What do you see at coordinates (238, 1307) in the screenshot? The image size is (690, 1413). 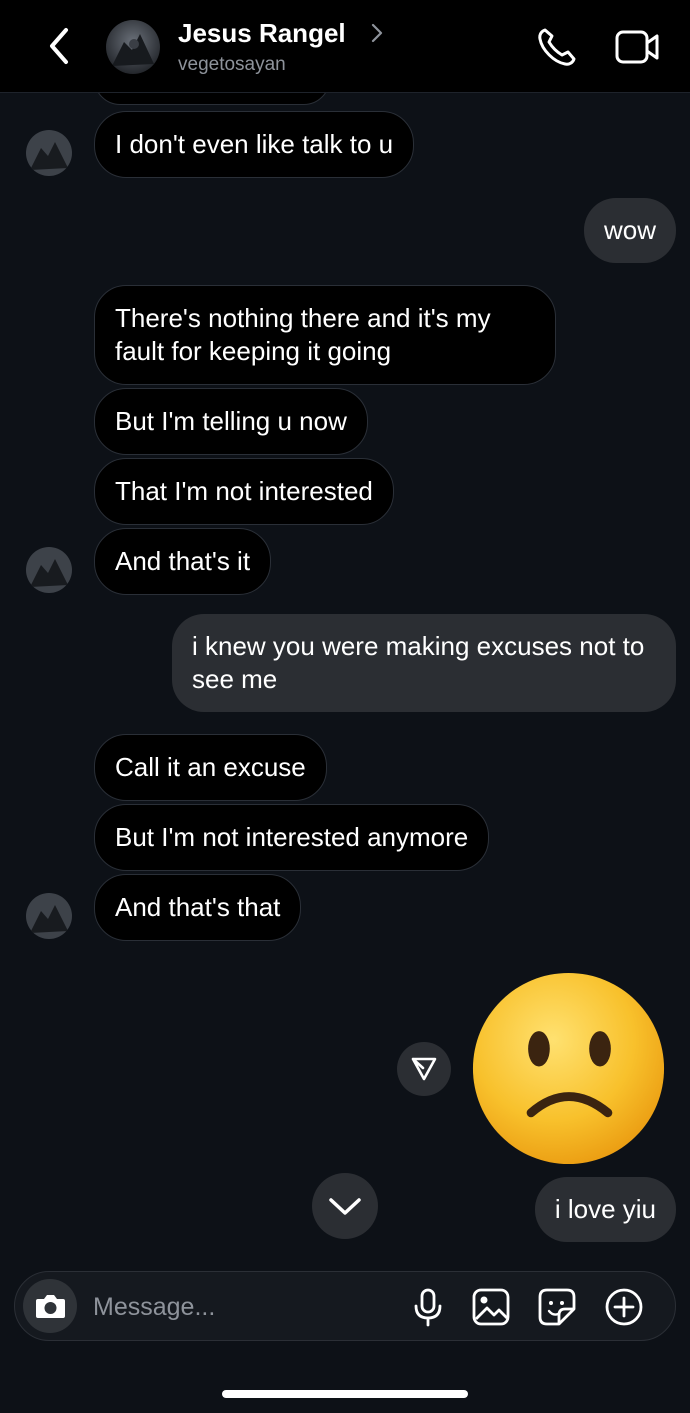 I see `message-input` at bounding box center [238, 1307].